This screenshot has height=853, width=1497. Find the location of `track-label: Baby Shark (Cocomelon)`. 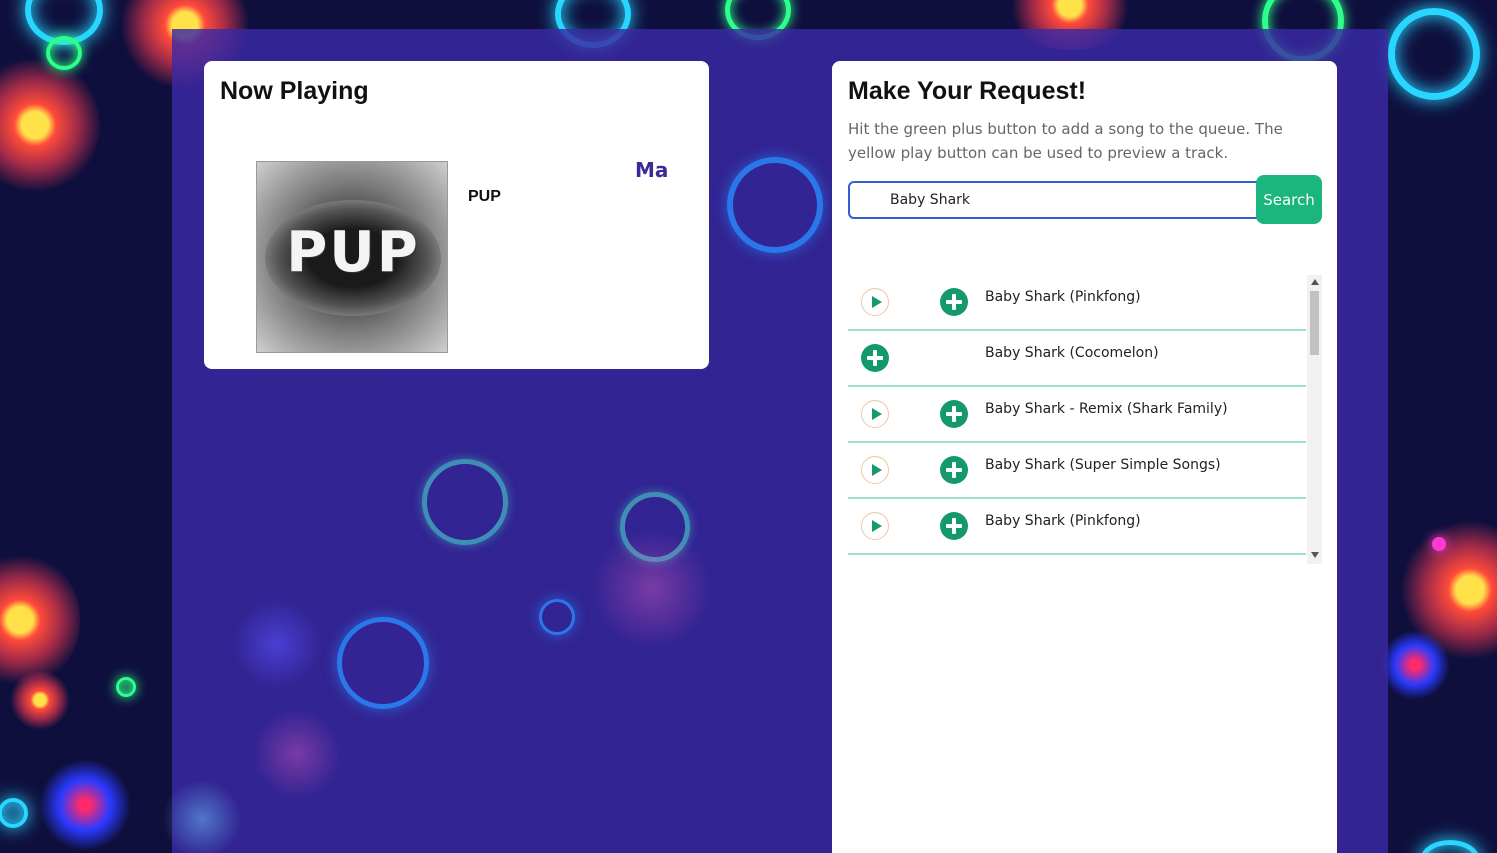

track-label: Baby Shark (Cocomelon) is located at coordinates (1072, 353).